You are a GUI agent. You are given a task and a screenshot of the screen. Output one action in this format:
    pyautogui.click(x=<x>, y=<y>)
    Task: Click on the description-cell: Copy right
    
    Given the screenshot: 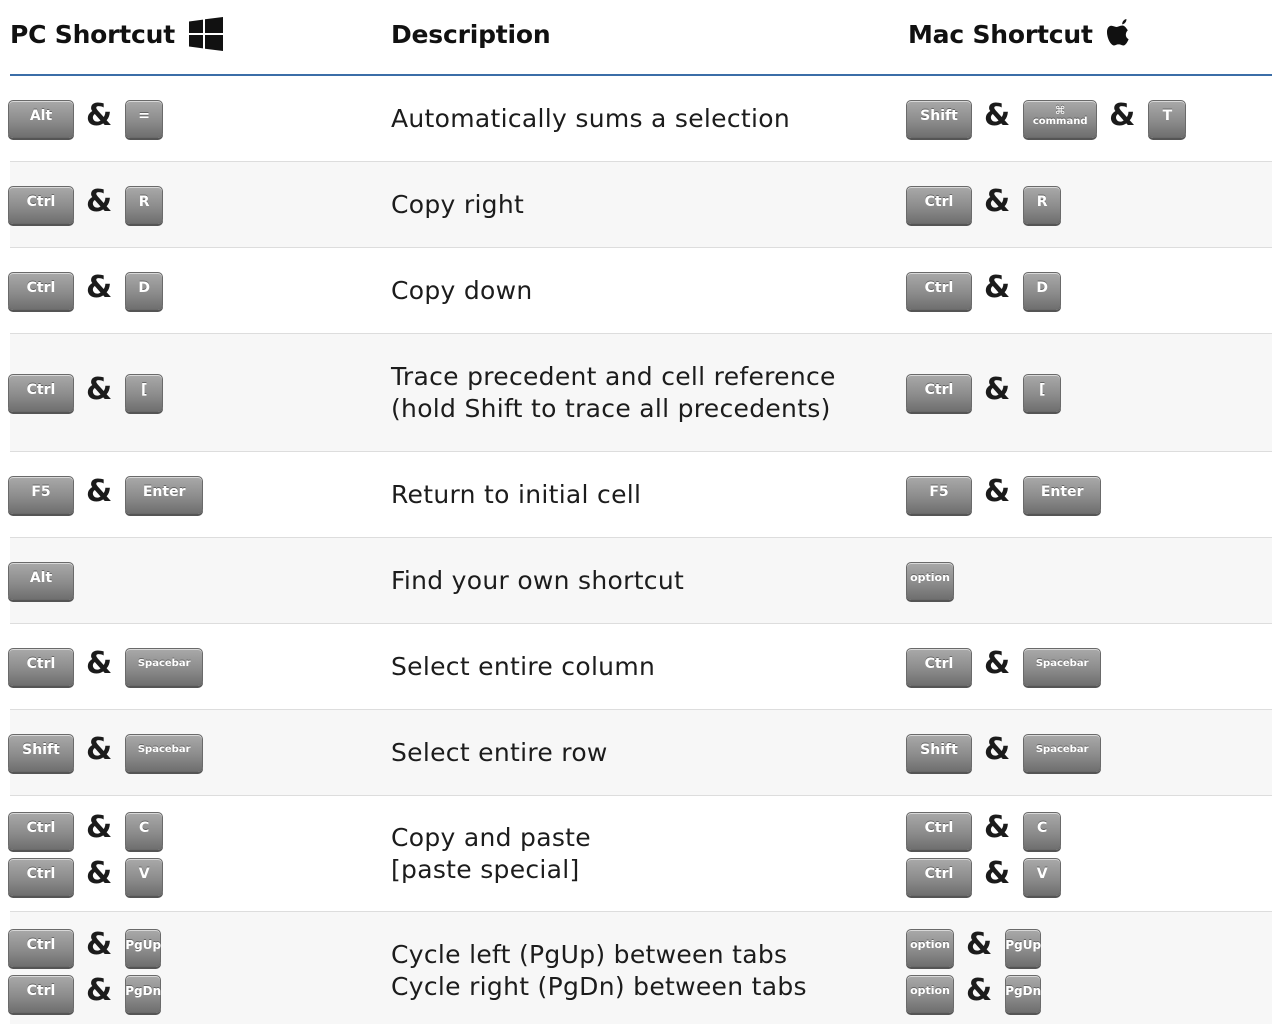 What is the action you would take?
    pyautogui.click(x=641, y=204)
    